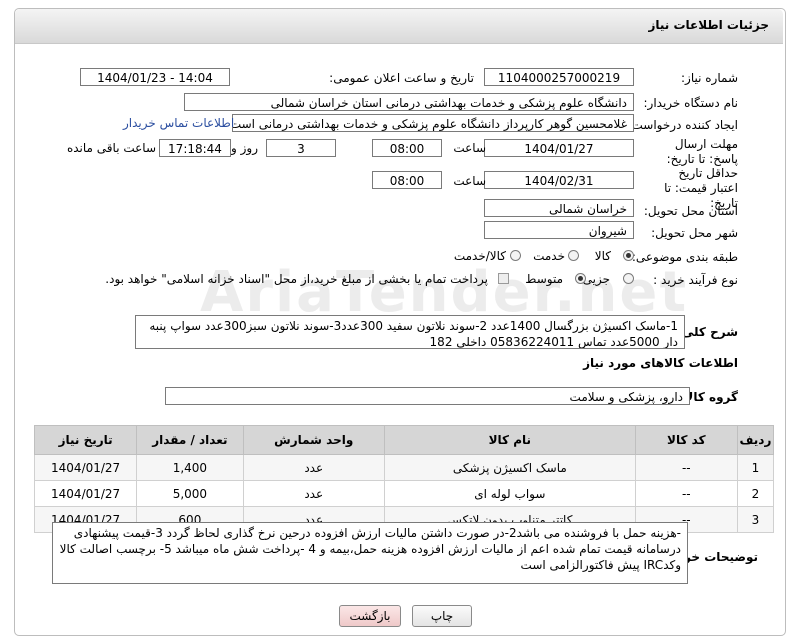 This screenshot has width=788, height=642. Describe the element at coordinates (694, 233) in the screenshot. I see `city-label: شهر محل تحویل:` at that location.